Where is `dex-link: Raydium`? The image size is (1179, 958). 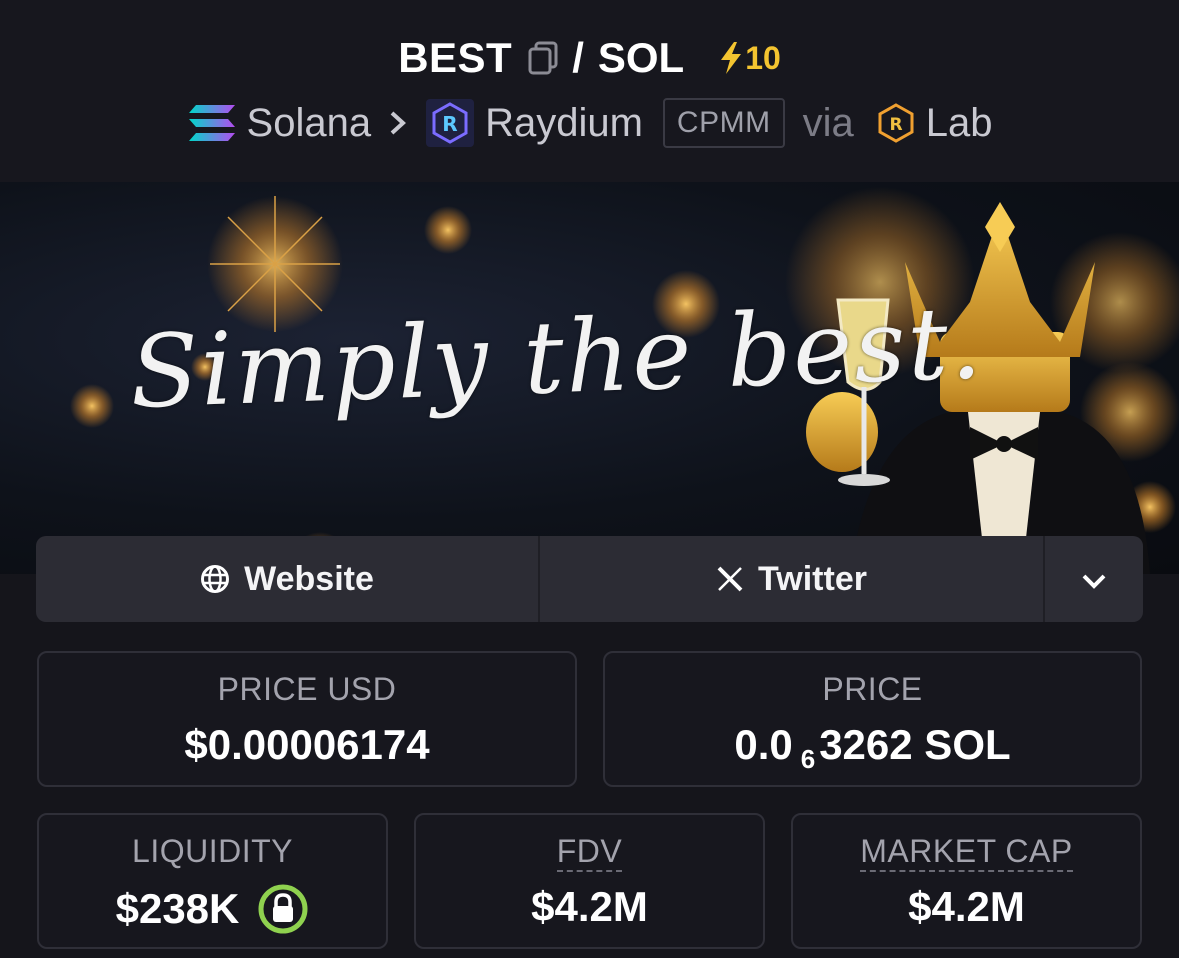
dex-link: Raydium is located at coordinates (564, 123).